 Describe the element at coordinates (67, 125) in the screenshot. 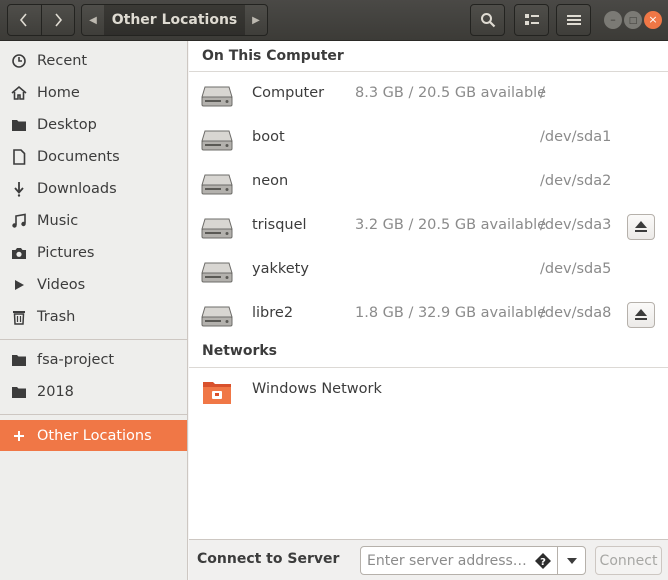

I see `sidebar-item-label: Desktop` at that location.